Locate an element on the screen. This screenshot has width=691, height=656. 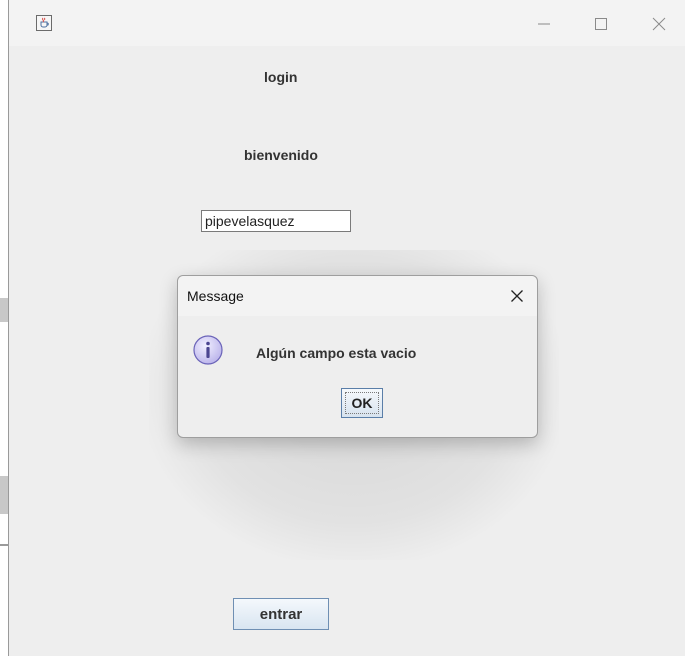
message-dialog: Message Algún campo esta vacio OK is located at coordinates (357, 356).